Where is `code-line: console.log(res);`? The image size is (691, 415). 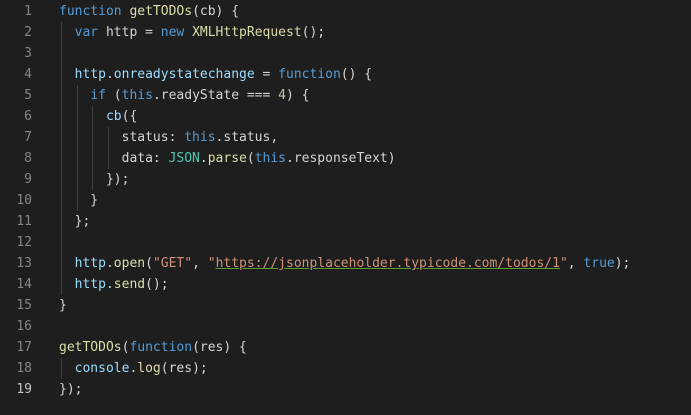 code-line: console.log(res); is located at coordinates (375, 368).